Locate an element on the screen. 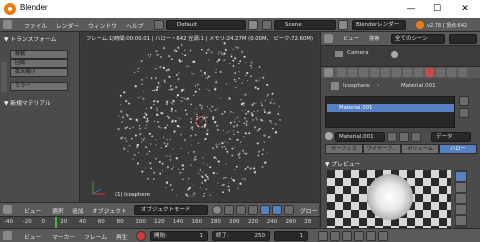 The width and height of the screenshot is (480, 242). layout-select: Default is located at coordinates (206, 25).